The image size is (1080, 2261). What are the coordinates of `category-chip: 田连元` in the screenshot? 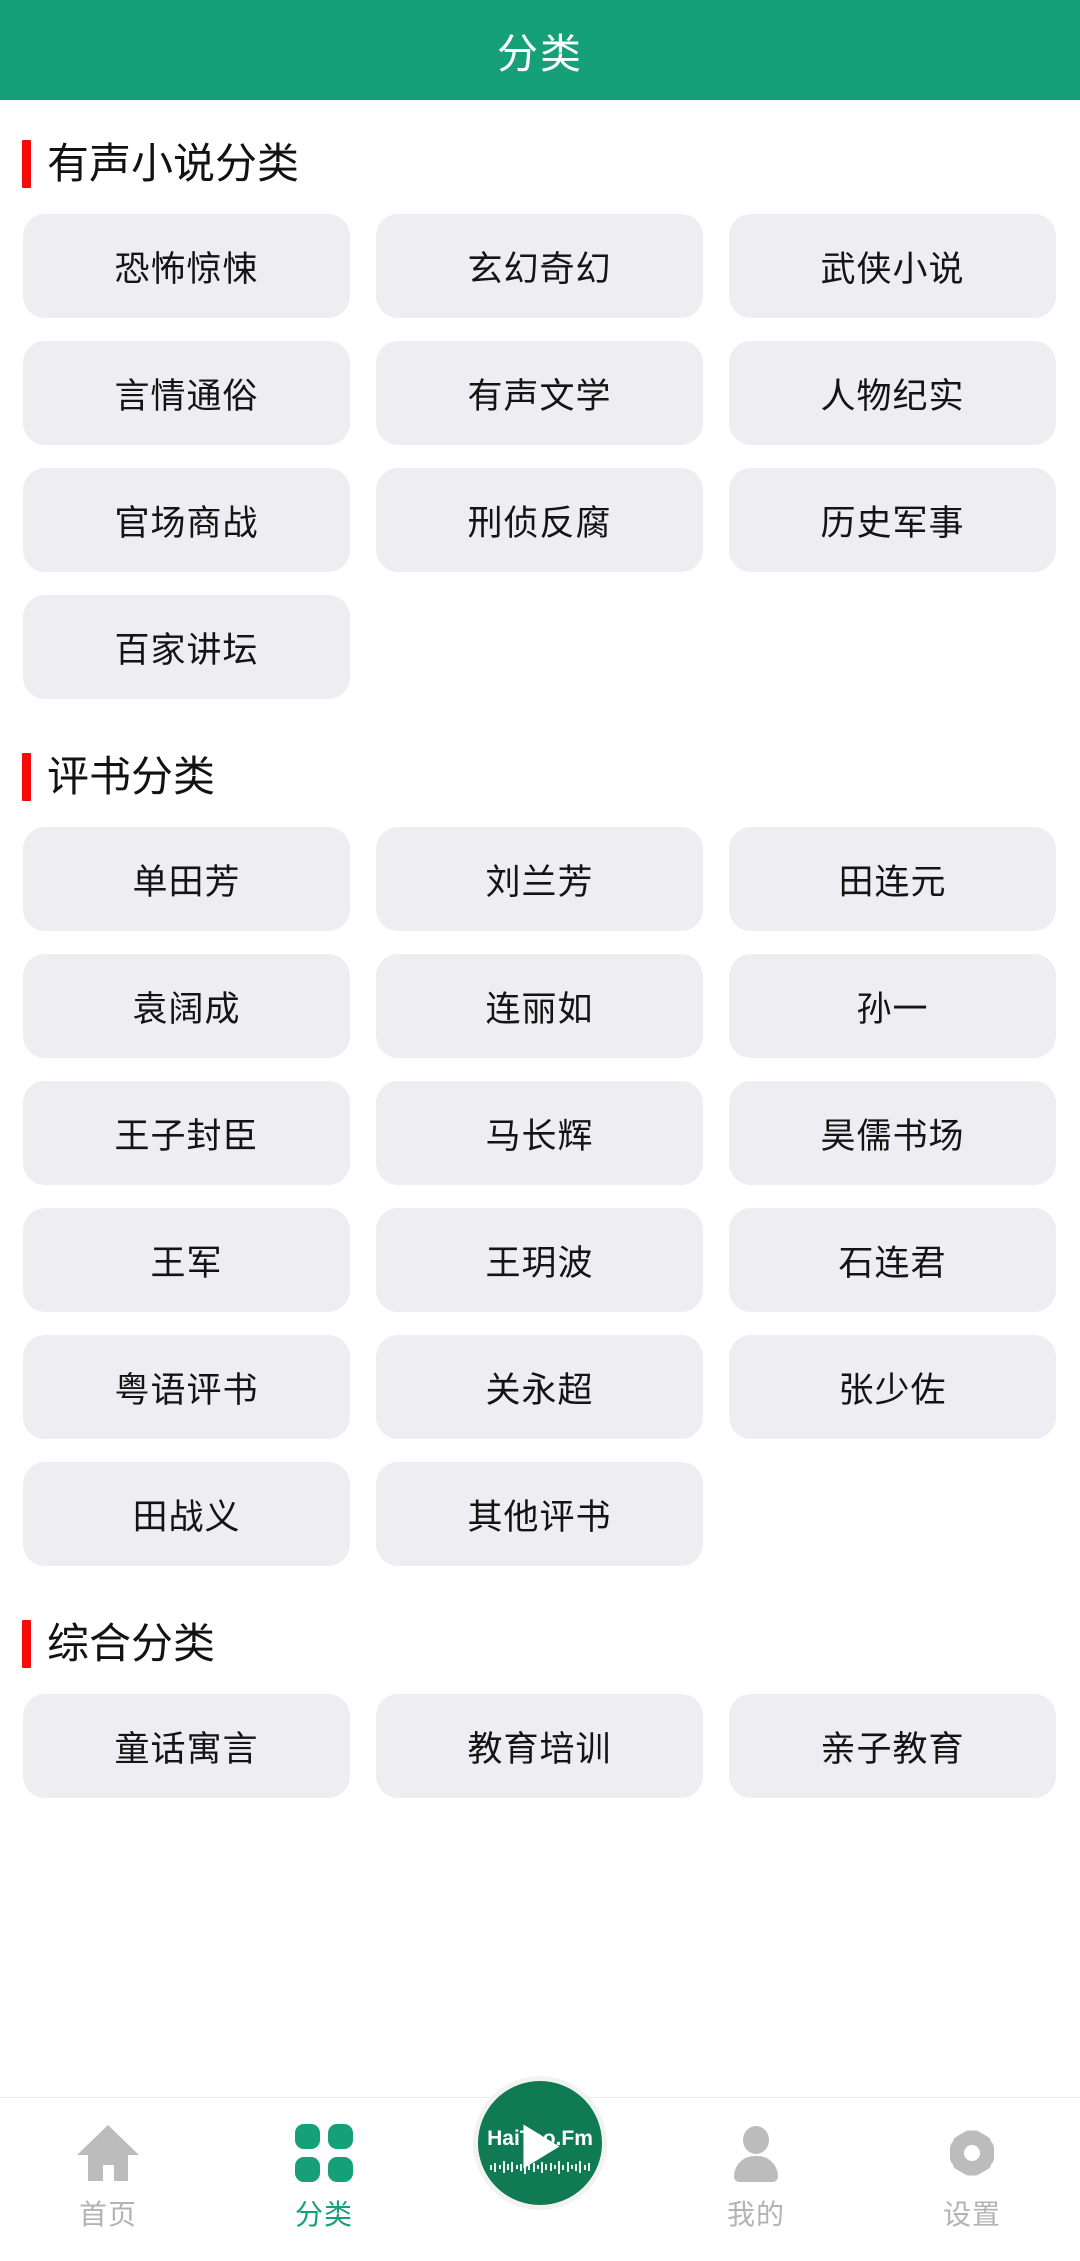 It's located at (892, 879).